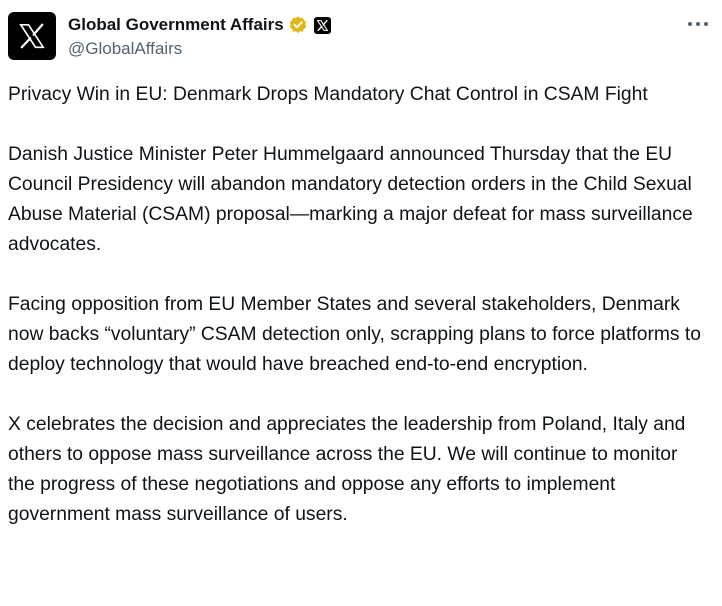 The image size is (722, 606). What do you see at coordinates (298, 25) in the screenshot?
I see `verified-badge-icon` at bounding box center [298, 25].